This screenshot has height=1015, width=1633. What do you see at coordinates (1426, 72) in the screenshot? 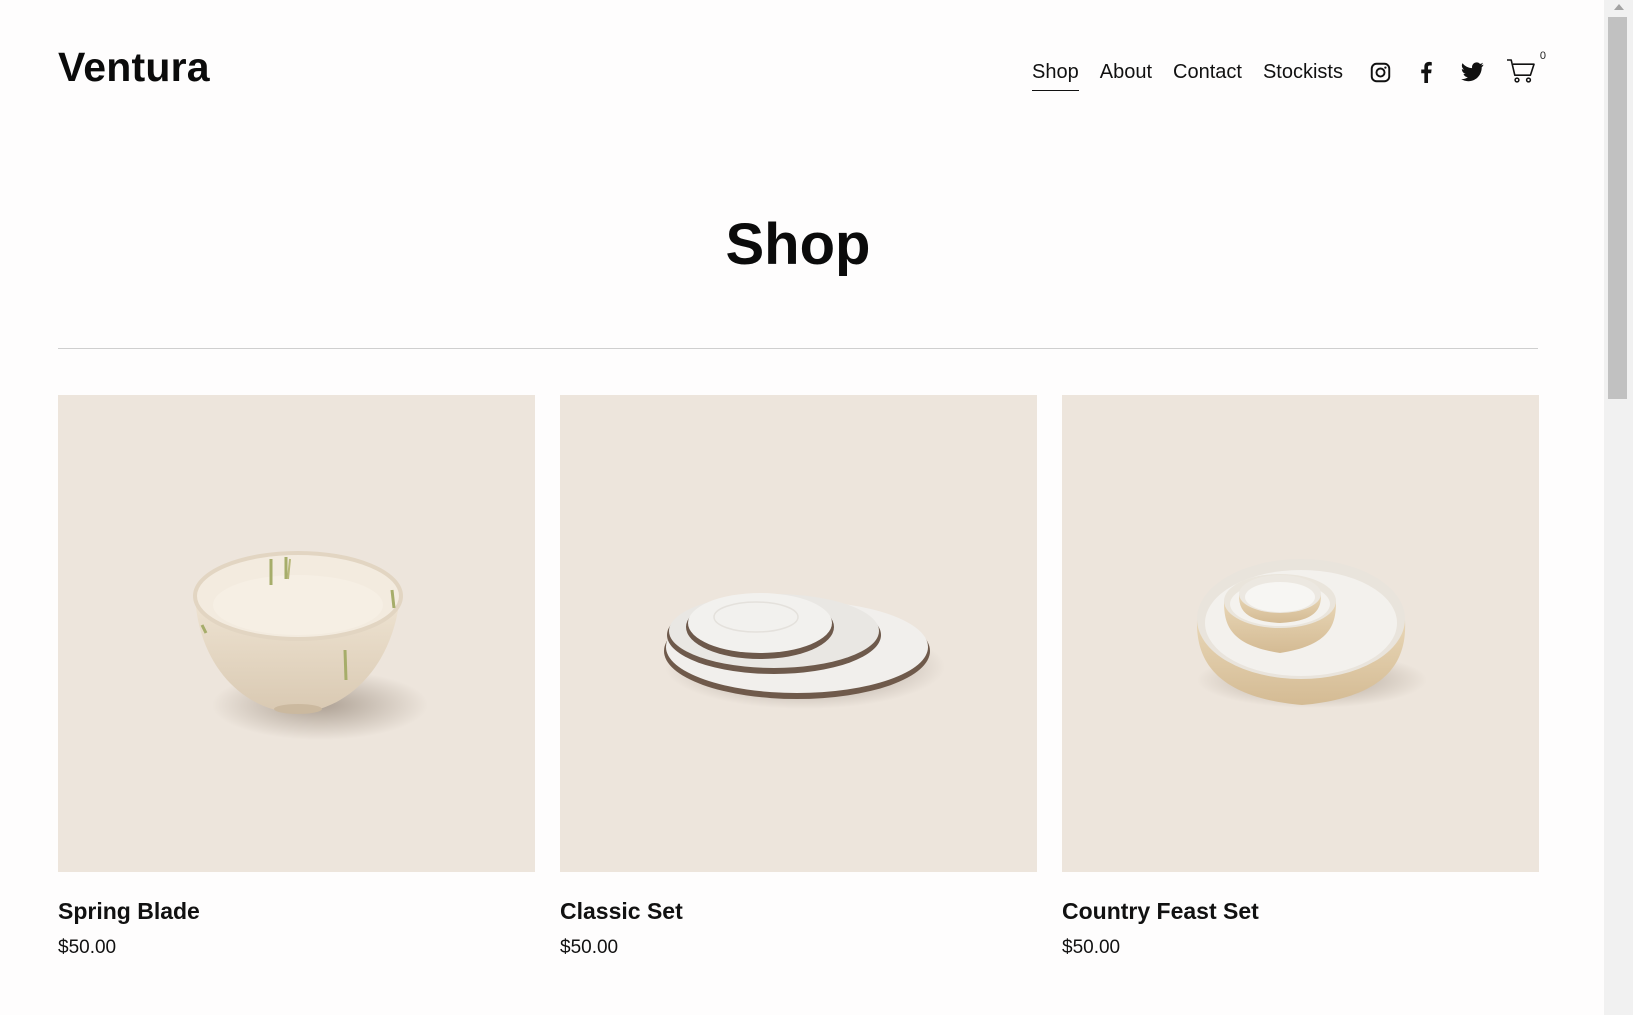
I see `facebook-icon` at bounding box center [1426, 72].